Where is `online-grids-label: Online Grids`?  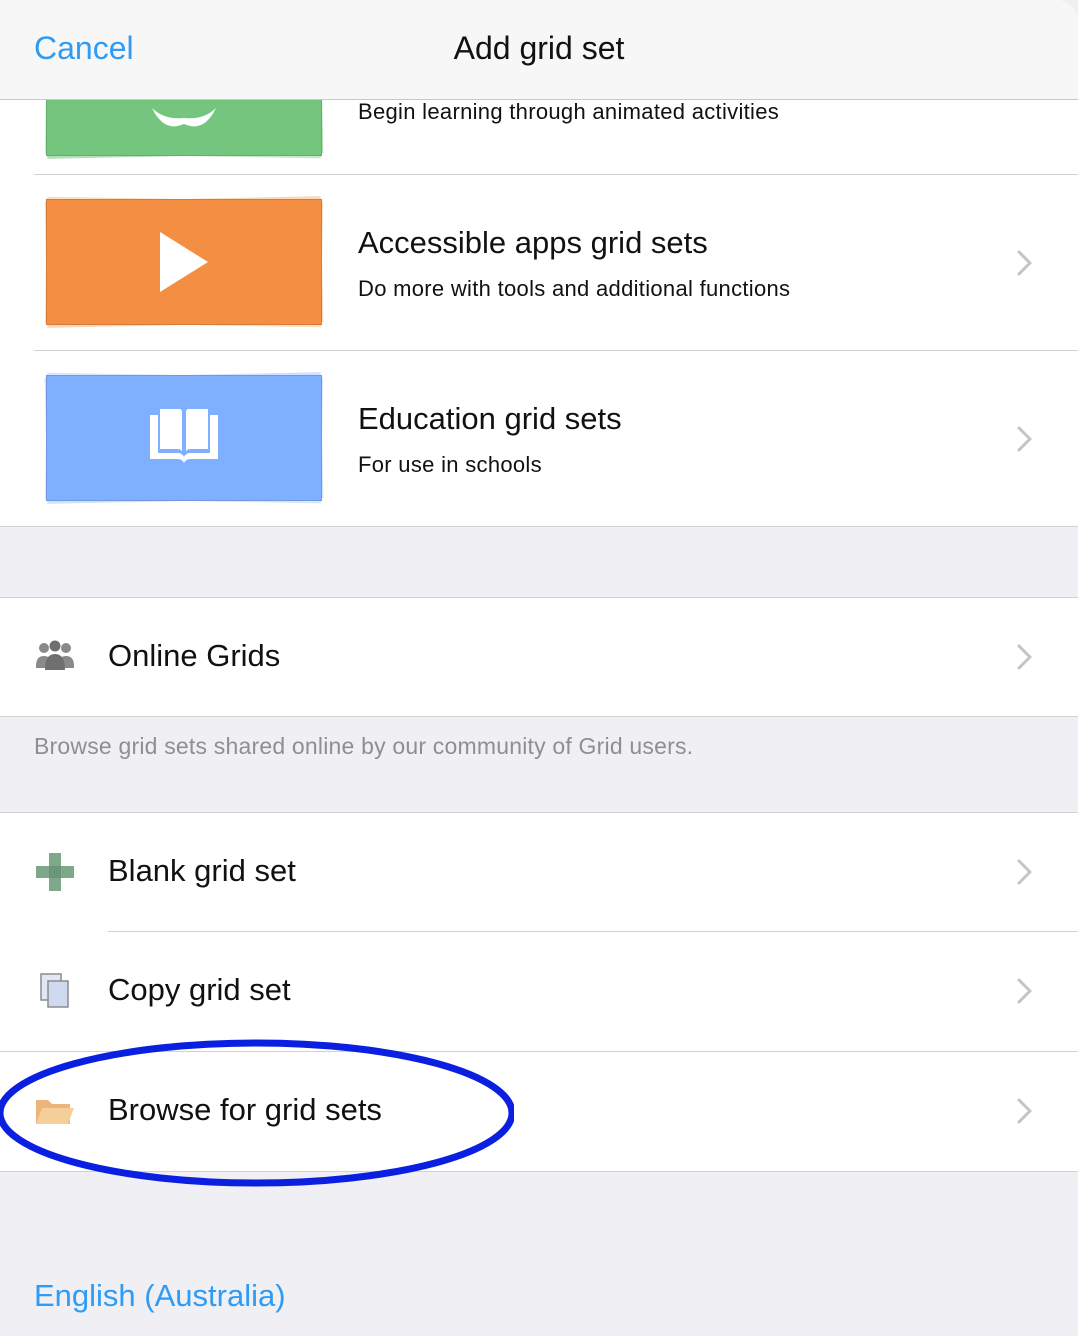
online-grids-label: Online Grids is located at coordinates (194, 655).